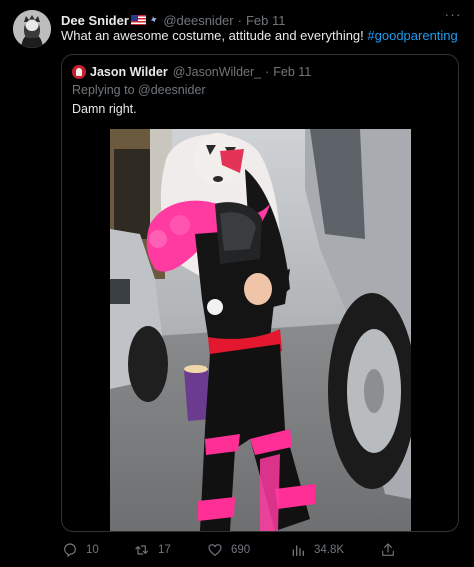 This screenshot has width=474, height=567. What do you see at coordinates (217, 72) in the screenshot?
I see `quoted-author-handle: @JasonWilder_` at bounding box center [217, 72].